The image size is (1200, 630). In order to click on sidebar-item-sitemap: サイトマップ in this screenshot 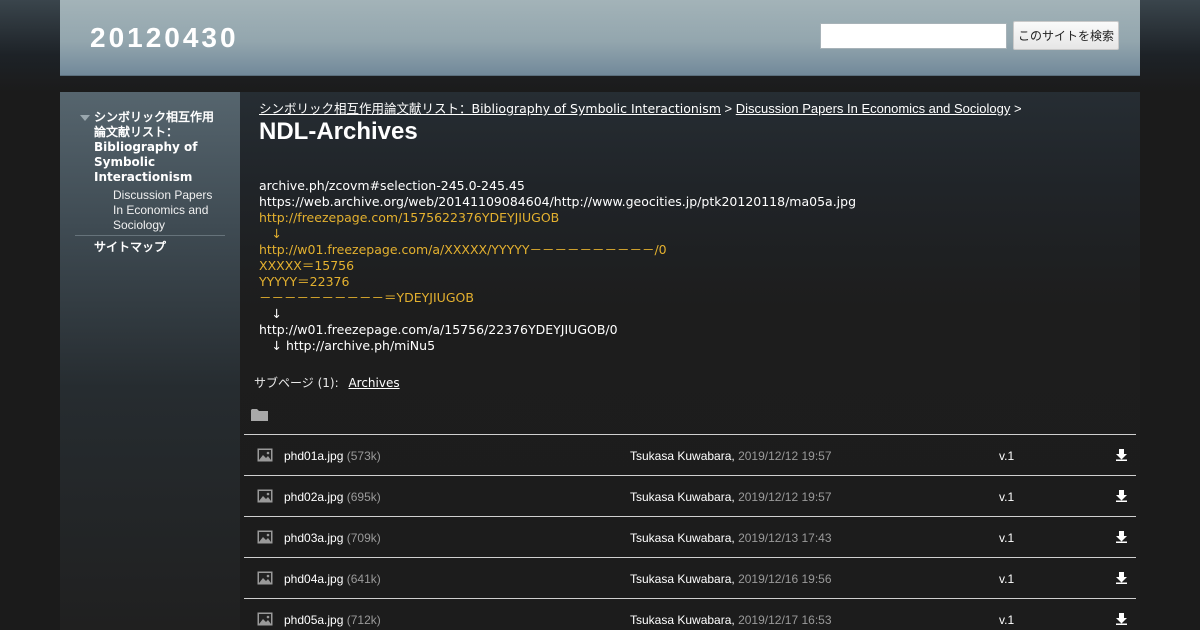, I will do `click(130, 246)`.